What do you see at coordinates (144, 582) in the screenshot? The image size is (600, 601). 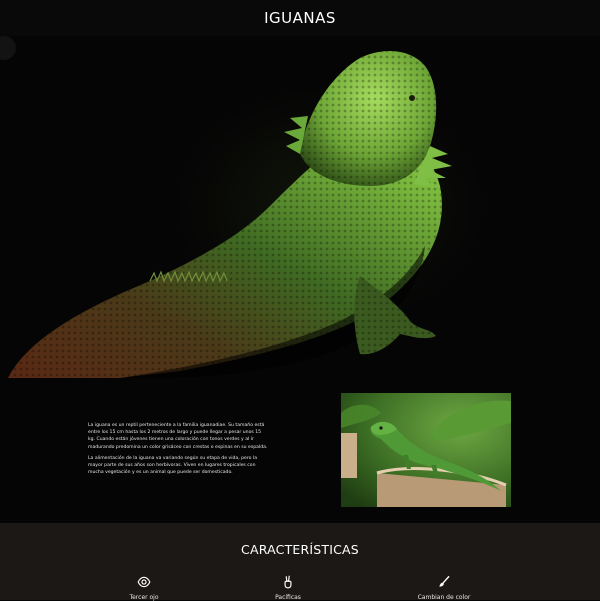 I see `eye-icon` at bounding box center [144, 582].